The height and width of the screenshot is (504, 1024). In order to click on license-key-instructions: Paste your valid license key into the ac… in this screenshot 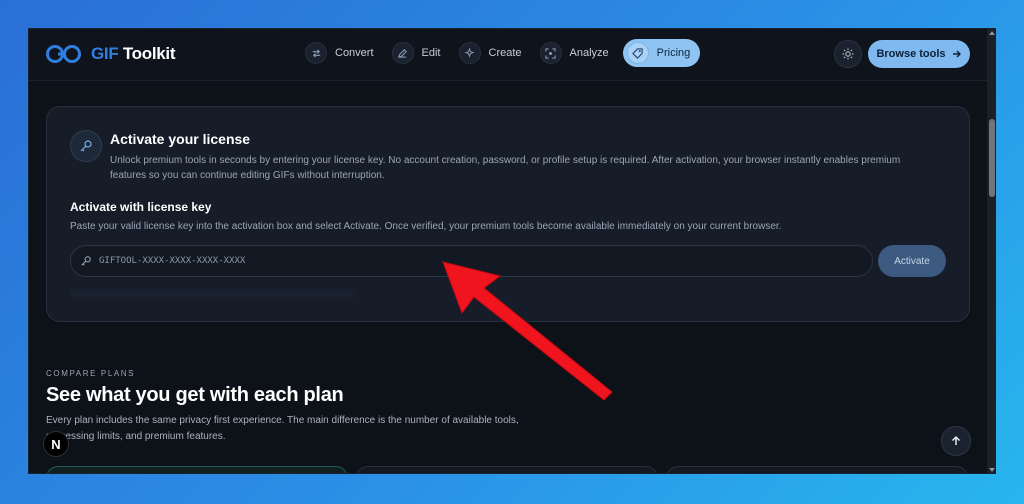, I will do `click(426, 226)`.